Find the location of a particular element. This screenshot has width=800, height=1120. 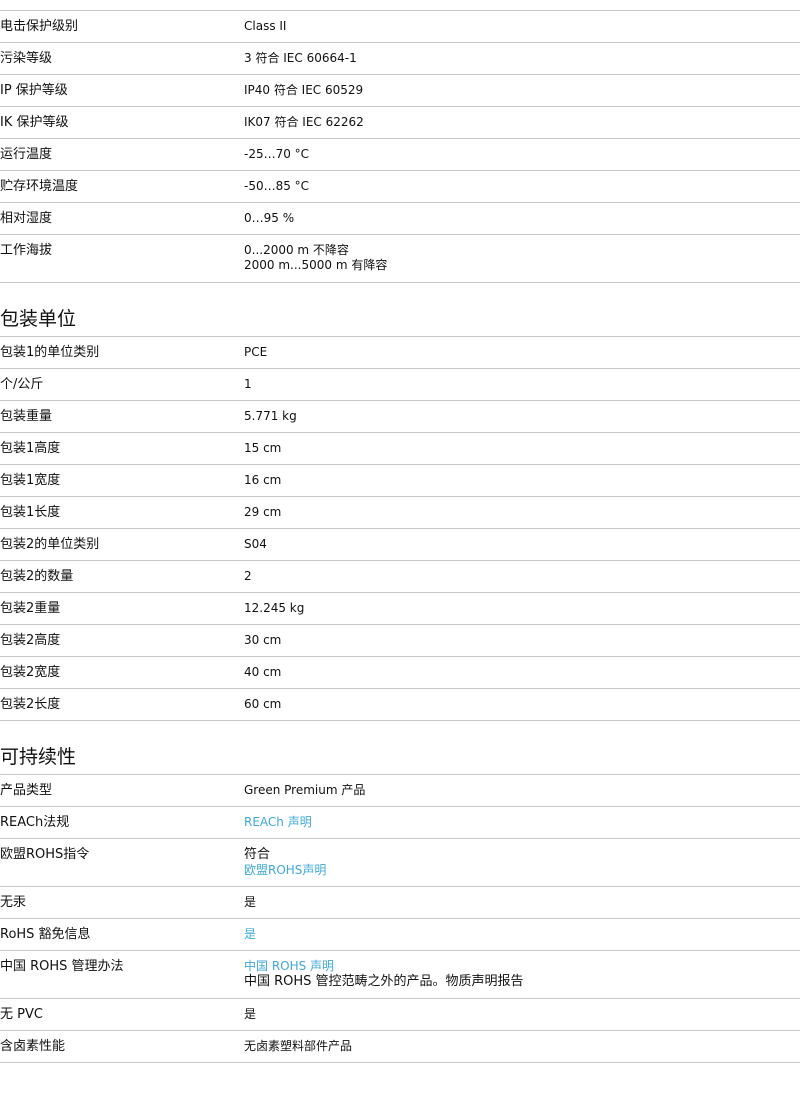

packaging-row: 包装1高度 15 cm is located at coordinates (400, 449).